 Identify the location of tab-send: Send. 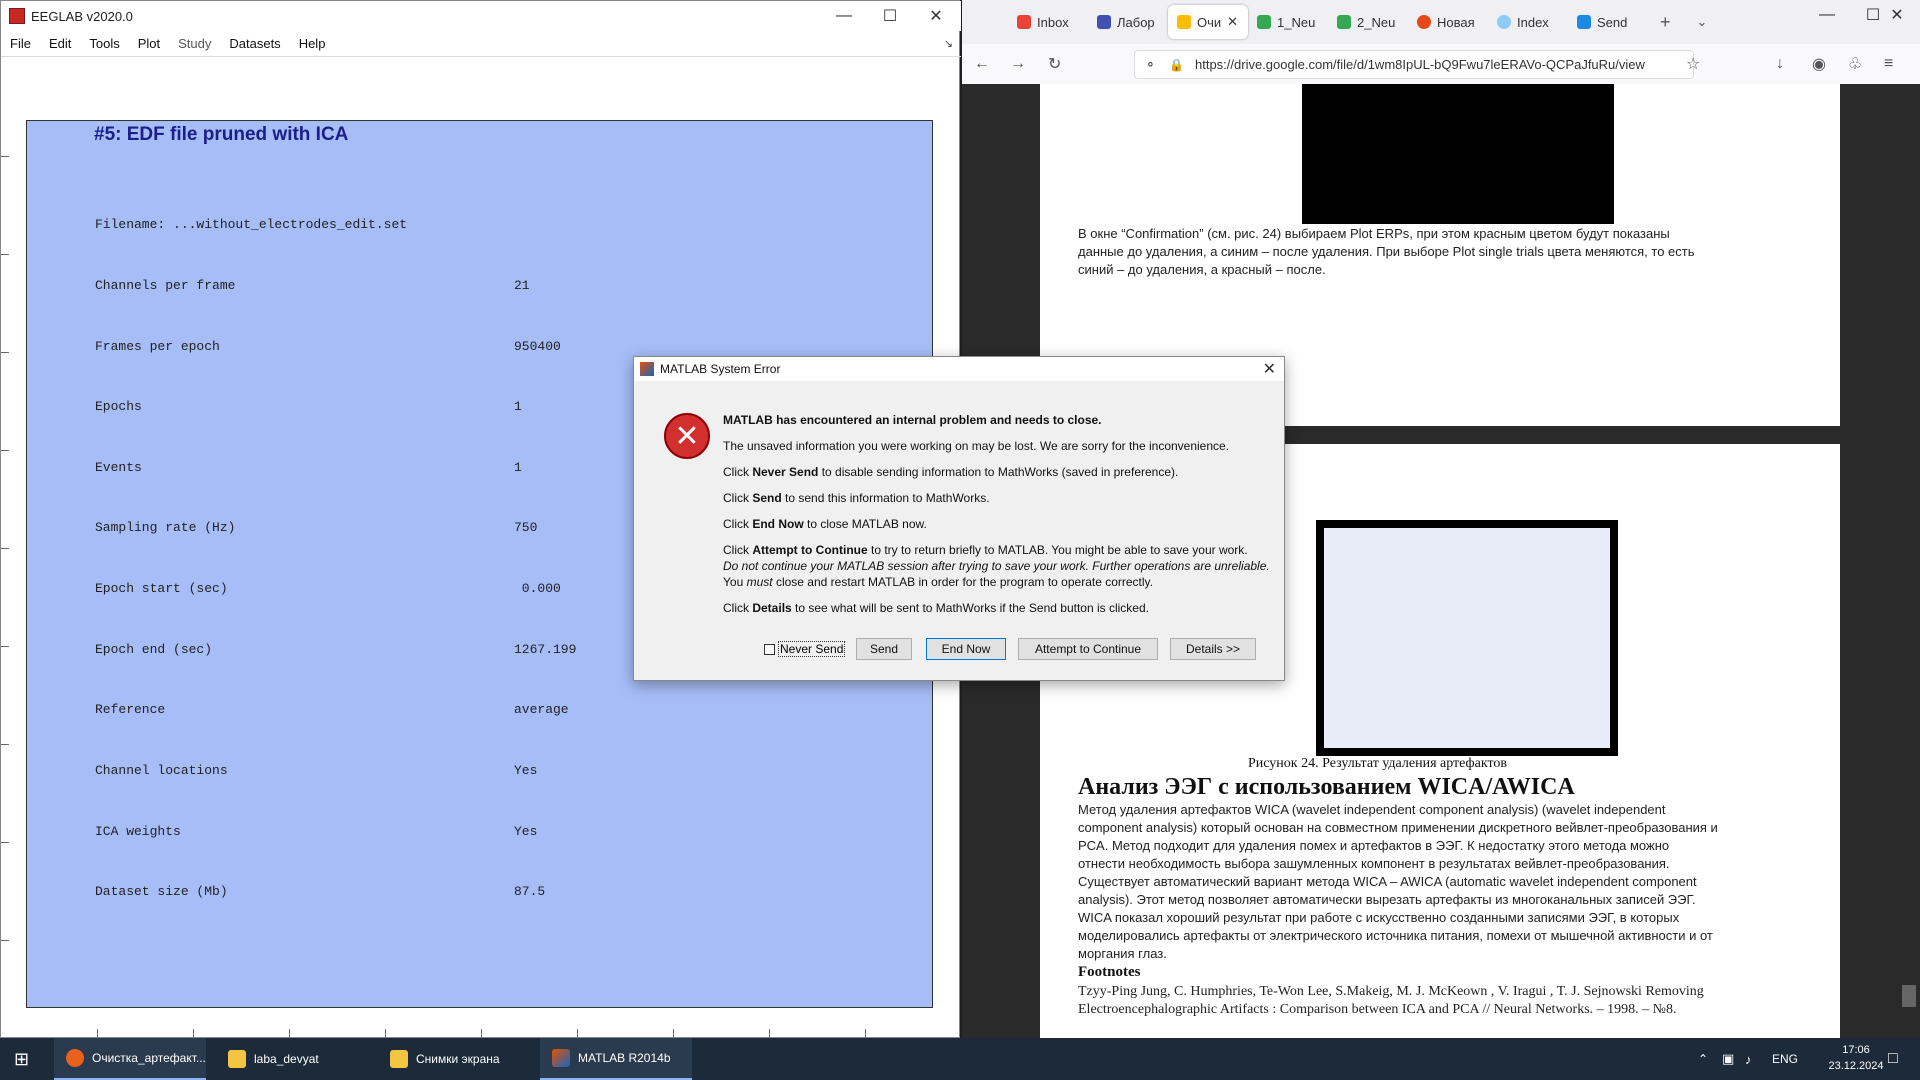
(1608, 22).